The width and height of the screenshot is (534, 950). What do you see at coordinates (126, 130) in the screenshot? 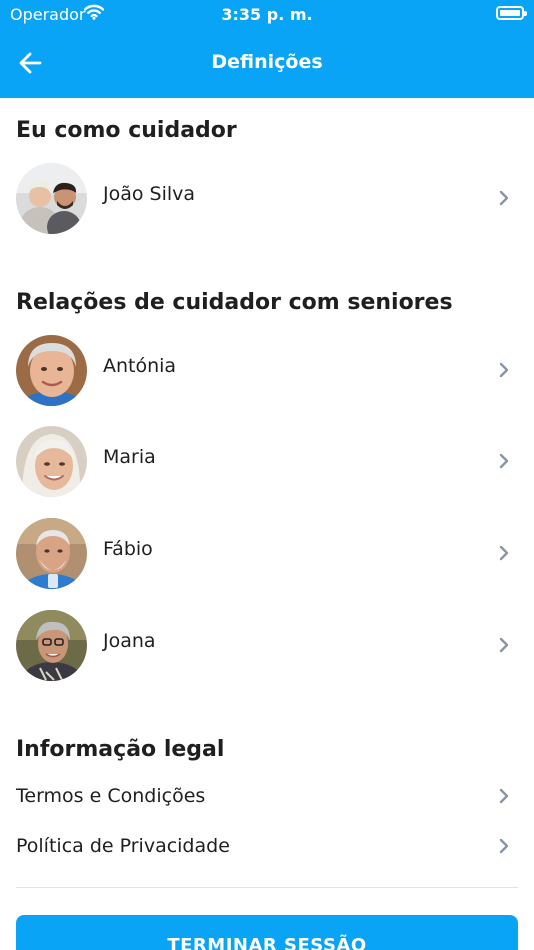
I see `caregiver-section-title: Eu como cuidador` at bounding box center [126, 130].